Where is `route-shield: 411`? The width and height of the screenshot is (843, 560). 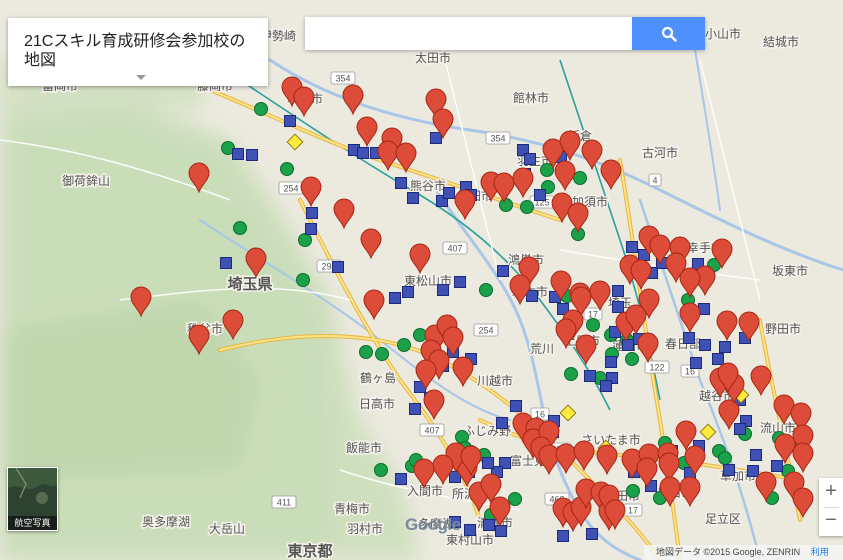
route-shield: 411 is located at coordinates (284, 502).